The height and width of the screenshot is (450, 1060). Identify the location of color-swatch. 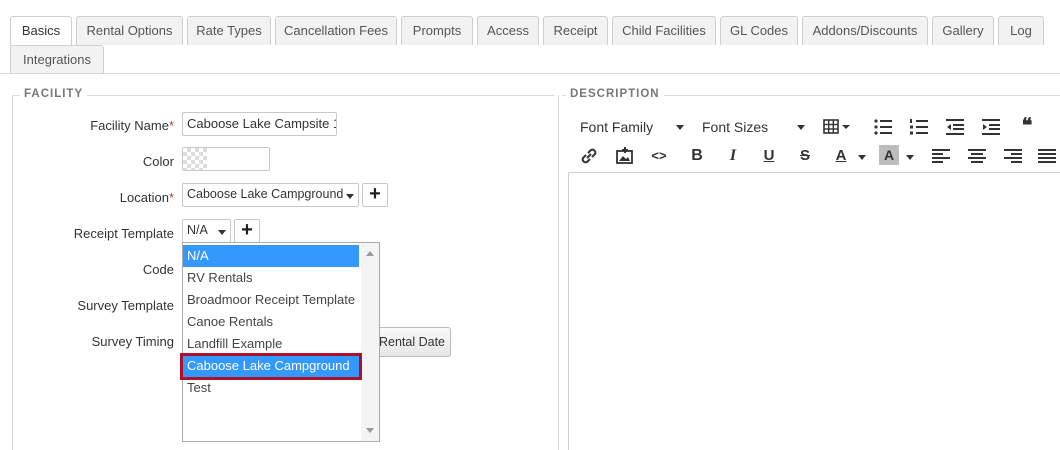
(195, 159).